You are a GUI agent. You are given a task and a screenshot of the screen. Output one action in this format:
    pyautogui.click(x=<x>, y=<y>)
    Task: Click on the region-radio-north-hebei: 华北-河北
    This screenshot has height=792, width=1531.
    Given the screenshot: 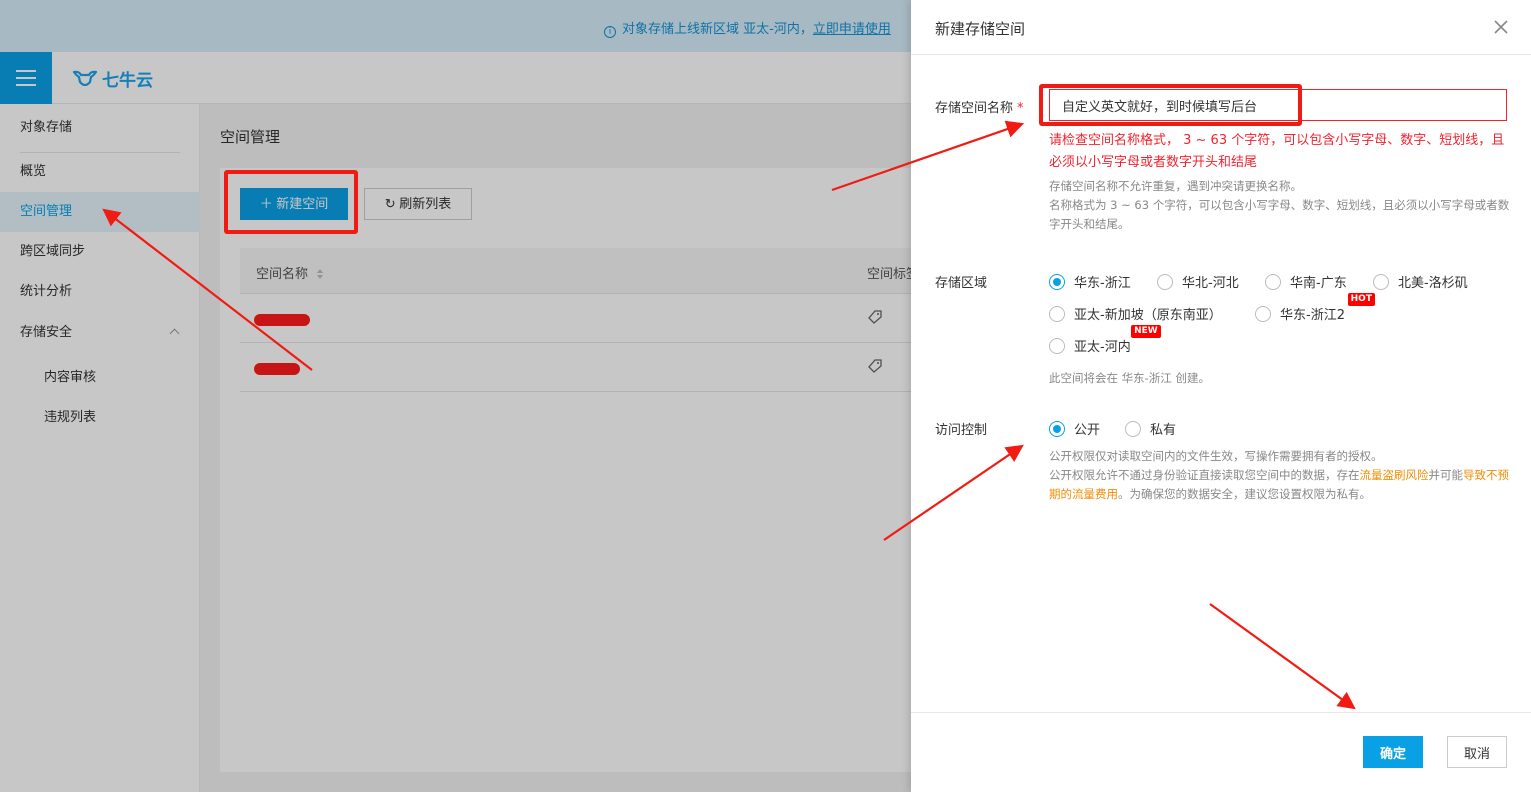 What is the action you would take?
    pyautogui.click(x=1198, y=281)
    